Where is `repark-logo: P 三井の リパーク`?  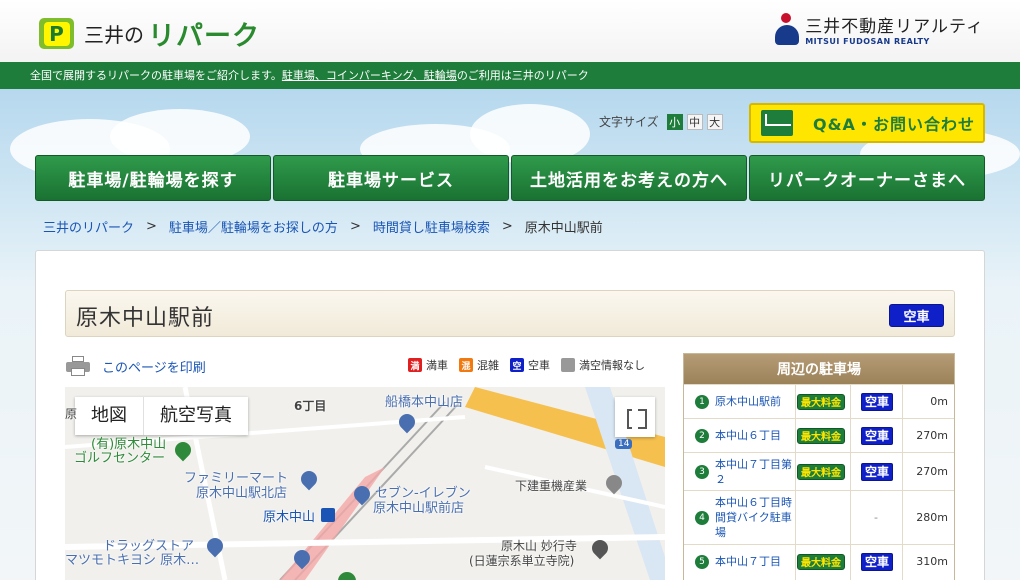
repark-logo: P 三井の リパーク is located at coordinates (149, 33).